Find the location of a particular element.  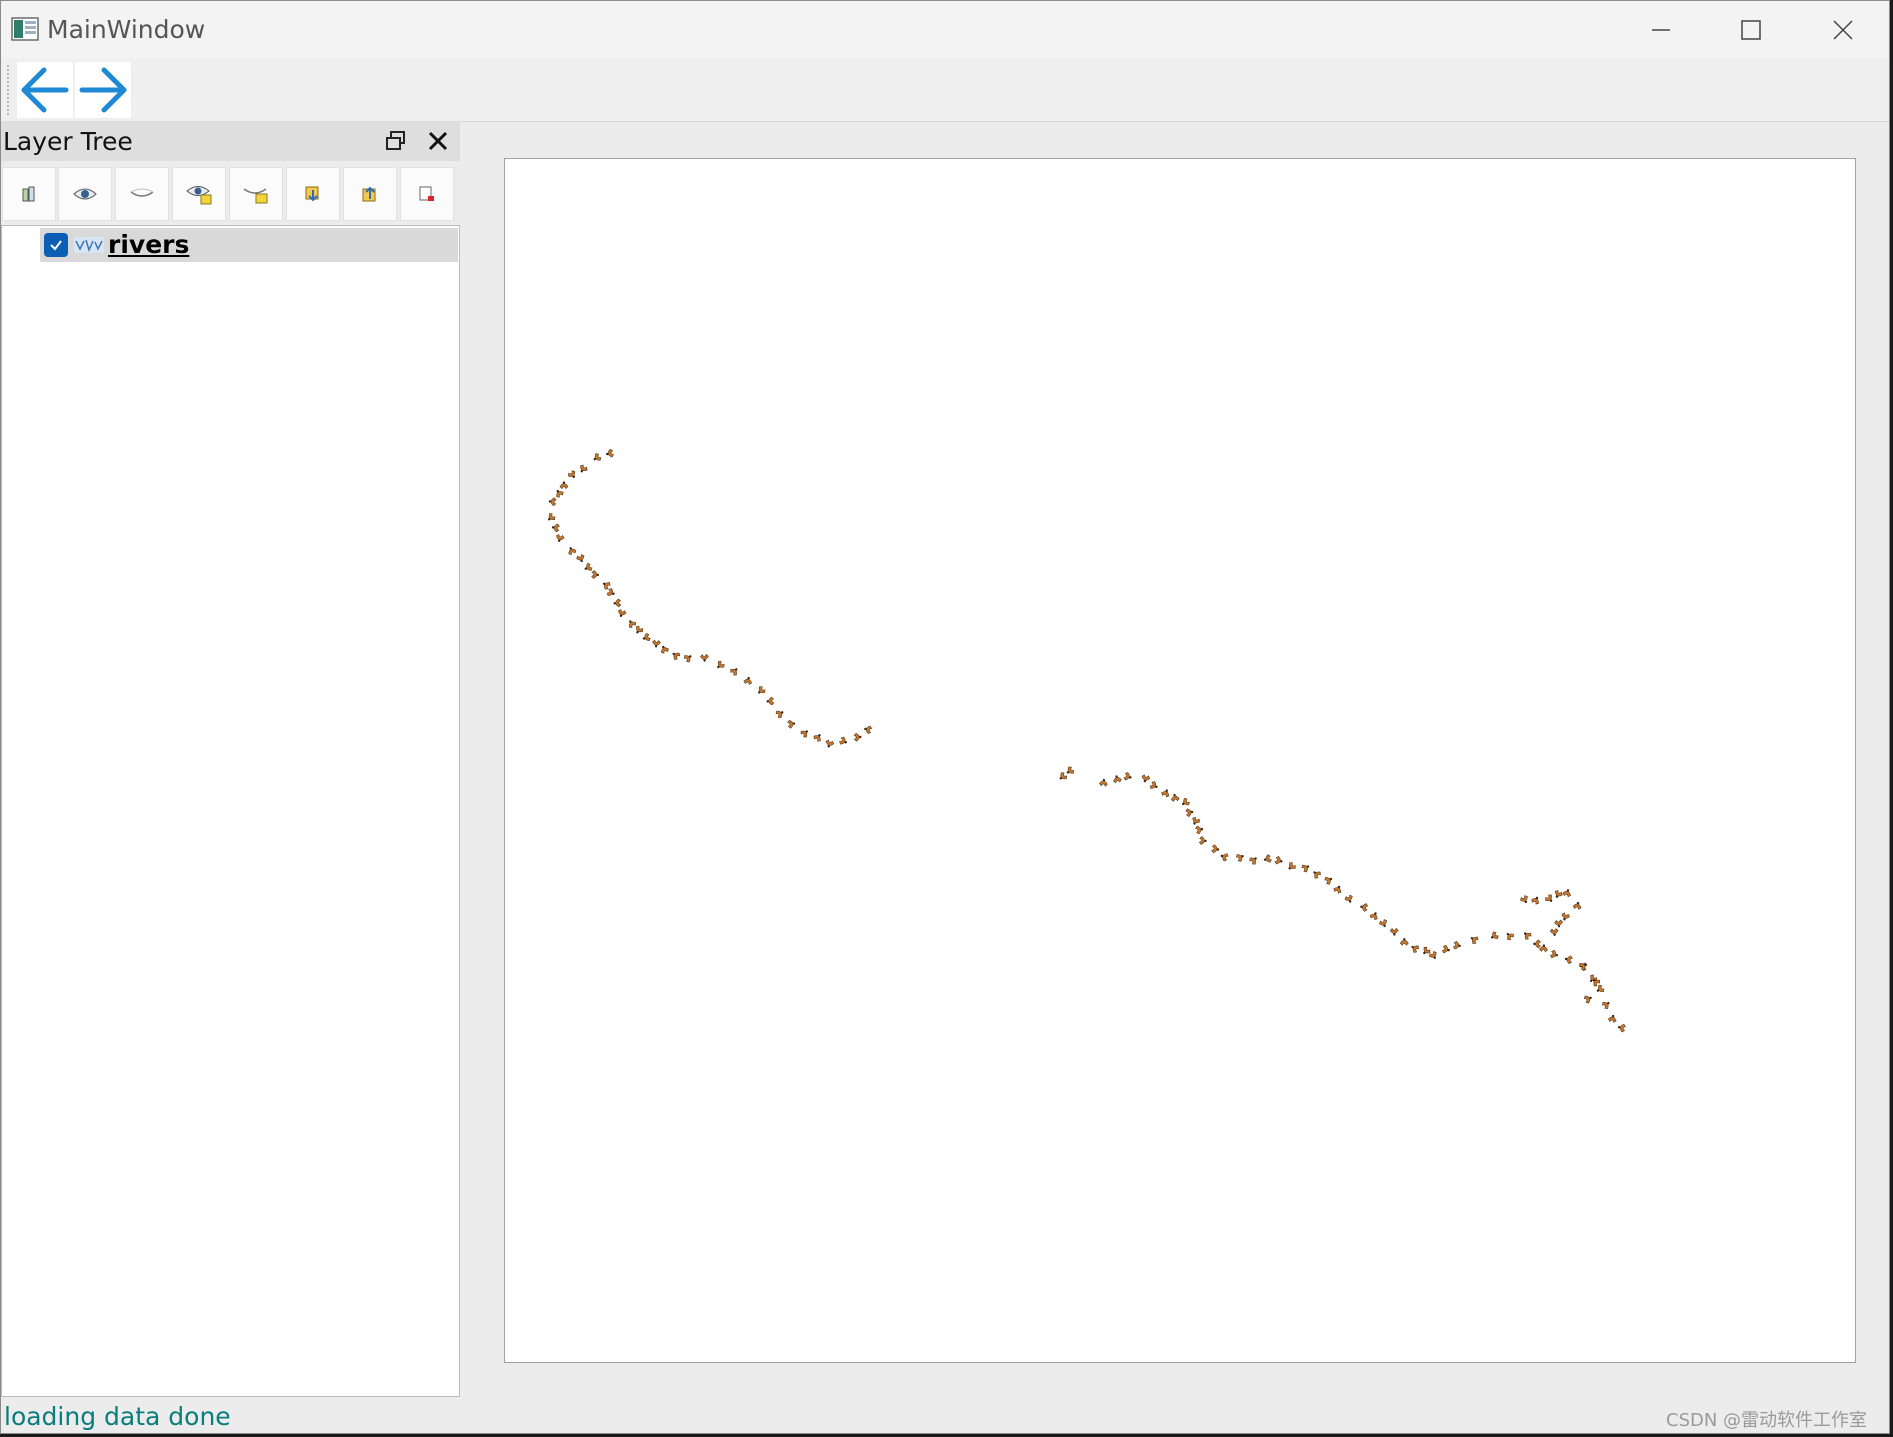

maximize-button is located at coordinates (1751, 30).